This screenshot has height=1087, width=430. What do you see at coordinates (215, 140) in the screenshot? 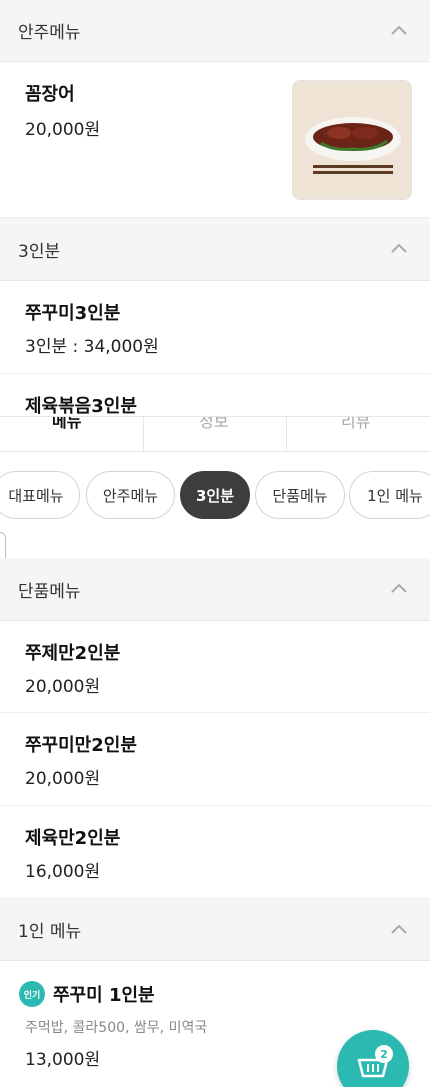
I see `menu-item-eel: 꼼장어 20,000원` at bounding box center [215, 140].